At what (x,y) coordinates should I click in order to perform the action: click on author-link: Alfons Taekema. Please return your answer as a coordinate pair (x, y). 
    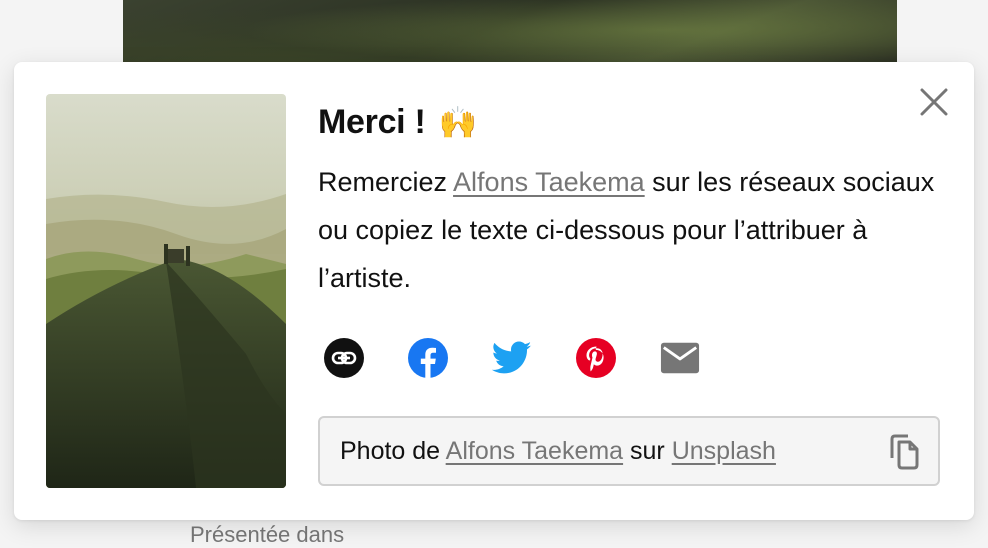
    Looking at the image, I should click on (549, 182).